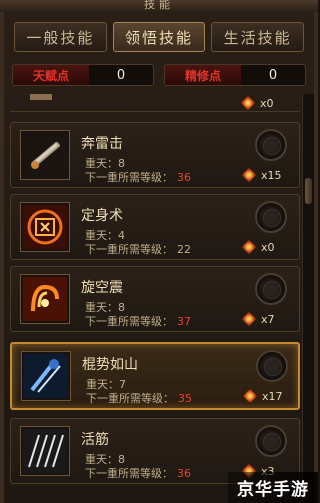 Image resolution: width=320 pixels, height=503 pixels. What do you see at coordinates (155, 103) in the screenshot?
I see `list-item-partial: x0` at bounding box center [155, 103].